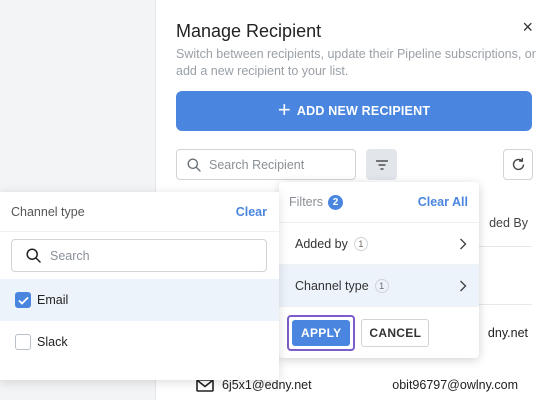 This screenshot has height=400, width=550. What do you see at coordinates (379, 243) in the screenshot?
I see `filter-item-added-by: Added by 1` at bounding box center [379, 243].